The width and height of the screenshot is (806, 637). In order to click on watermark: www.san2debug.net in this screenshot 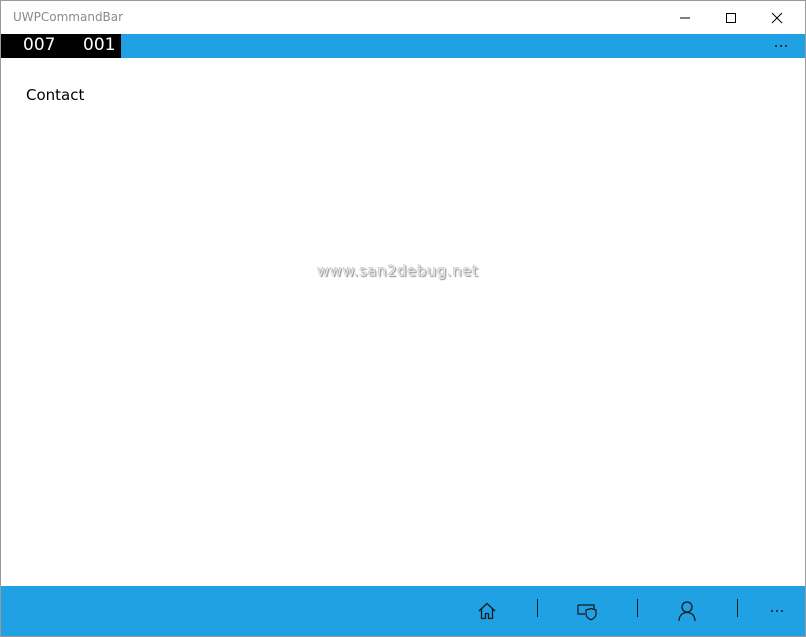, I will do `click(398, 271)`.